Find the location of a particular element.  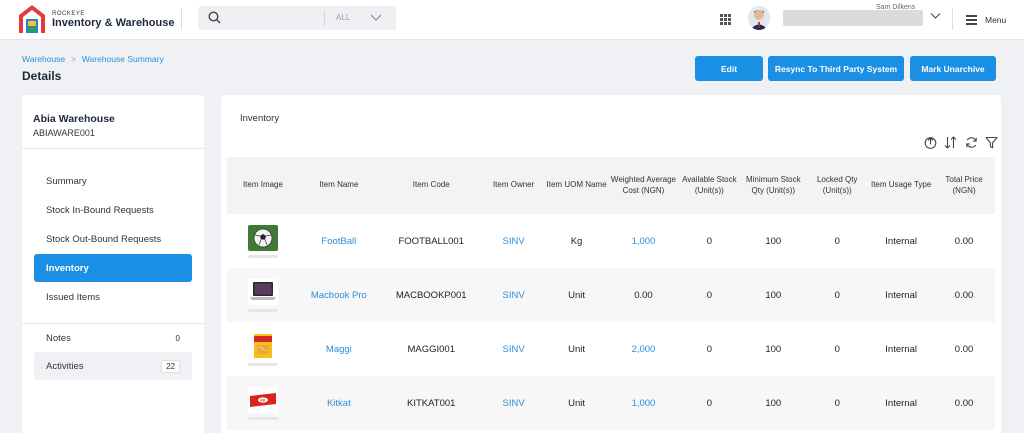

column-header: Item UOM Name is located at coordinates (577, 185).